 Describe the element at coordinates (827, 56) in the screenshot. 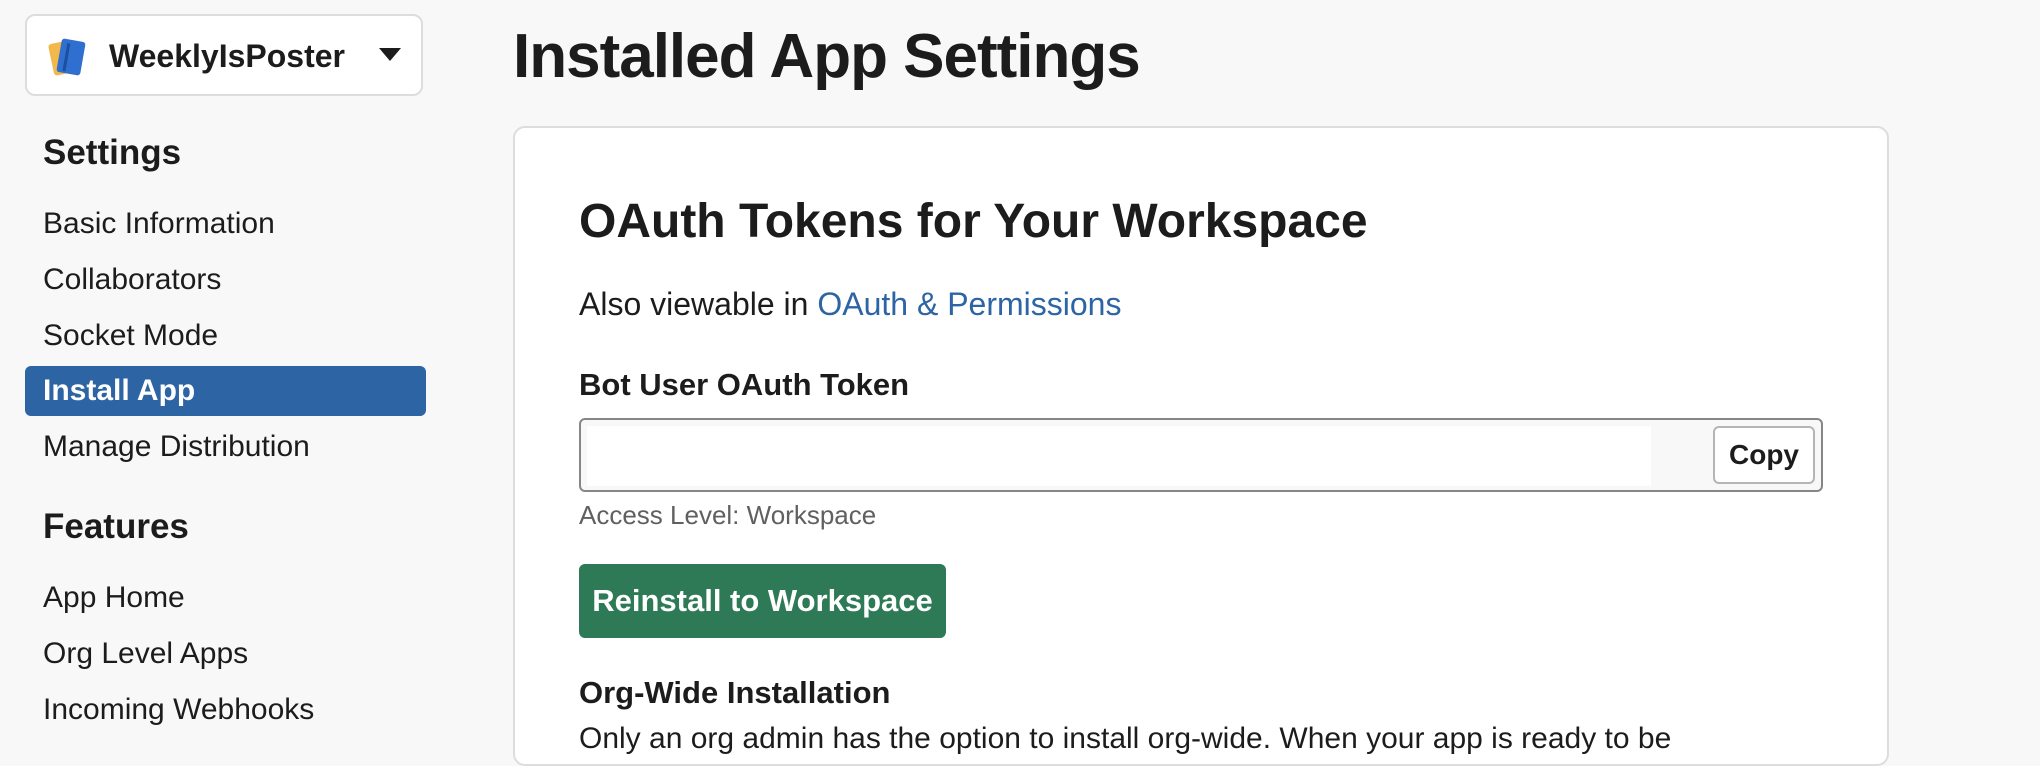

I see `page-title: Installed App Settings` at that location.